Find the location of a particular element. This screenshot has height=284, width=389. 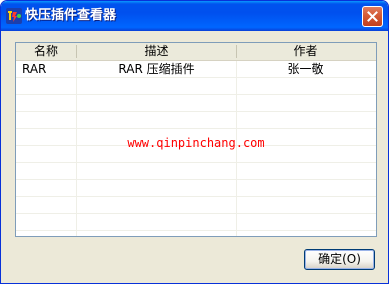

close-icon is located at coordinates (372, 16).